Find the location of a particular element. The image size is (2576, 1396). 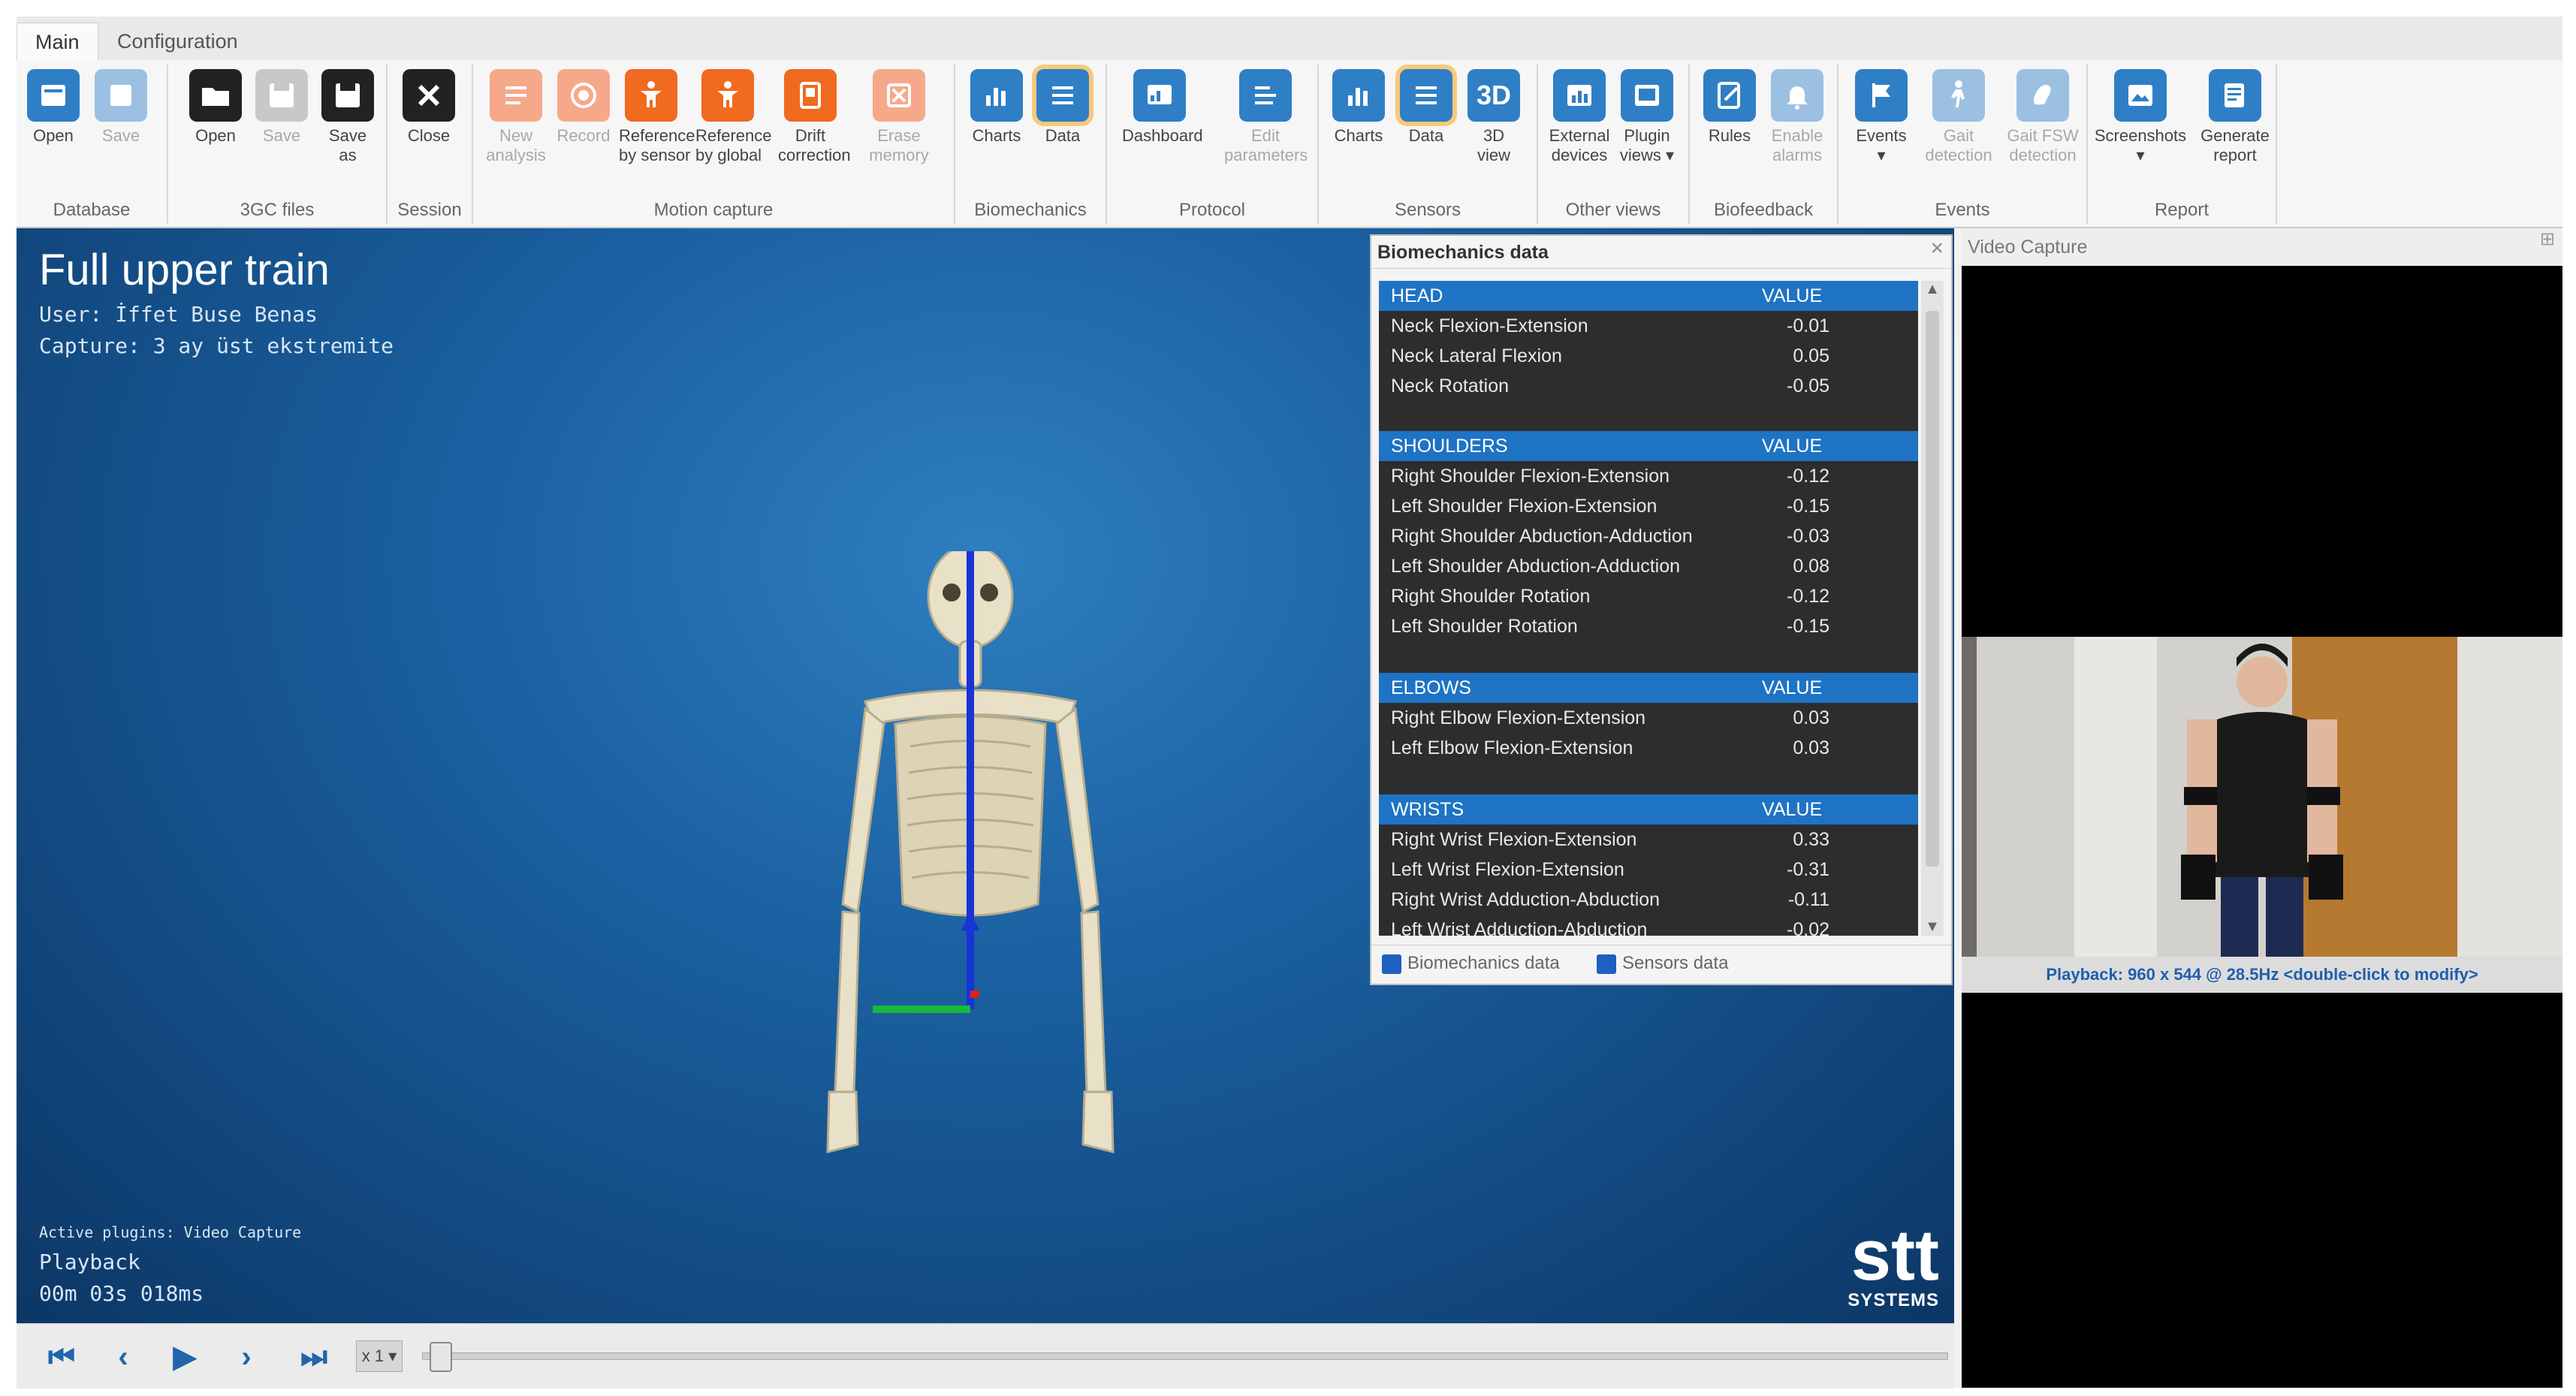

ribbon-tab-bar: Main Configuration is located at coordinates (1289, 39).